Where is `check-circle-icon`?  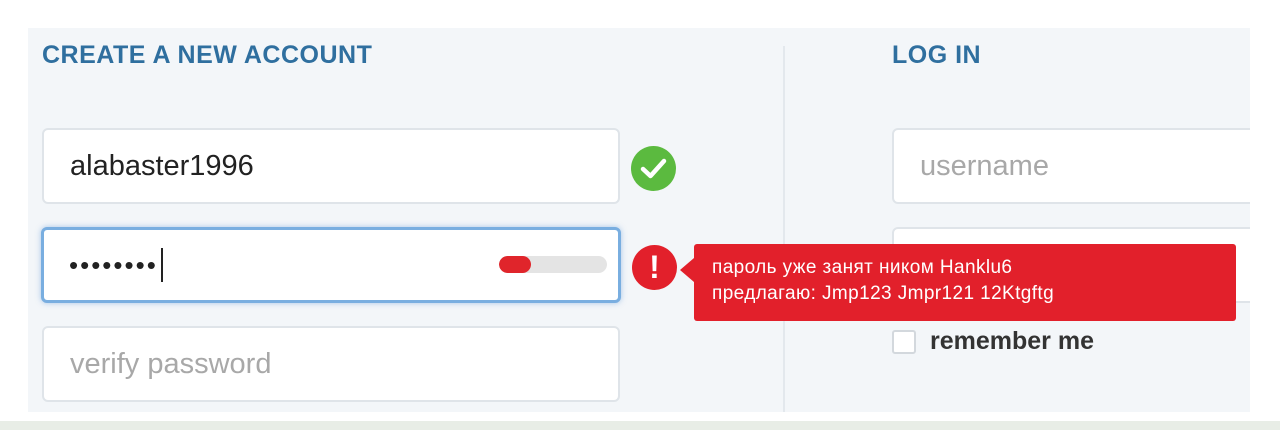
check-circle-icon is located at coordinates (653, 168).